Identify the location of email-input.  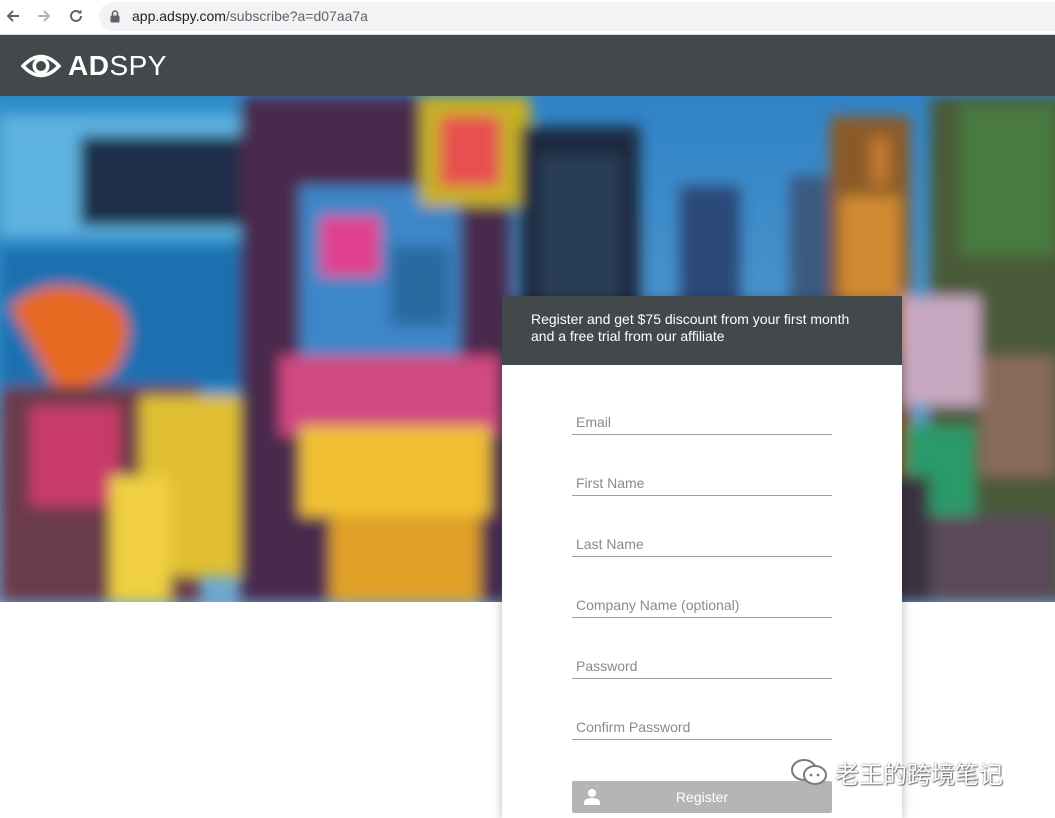
(702, 422).